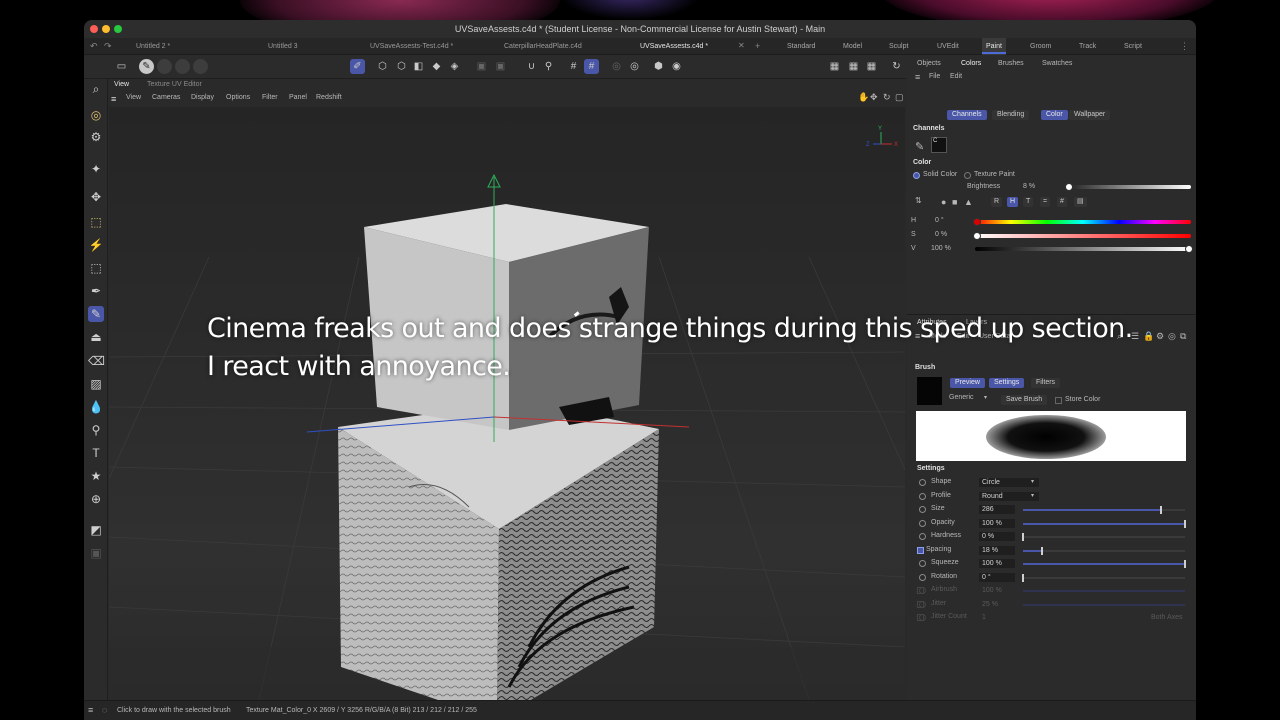  I want to click on menu-view: View, so click(133, 97).